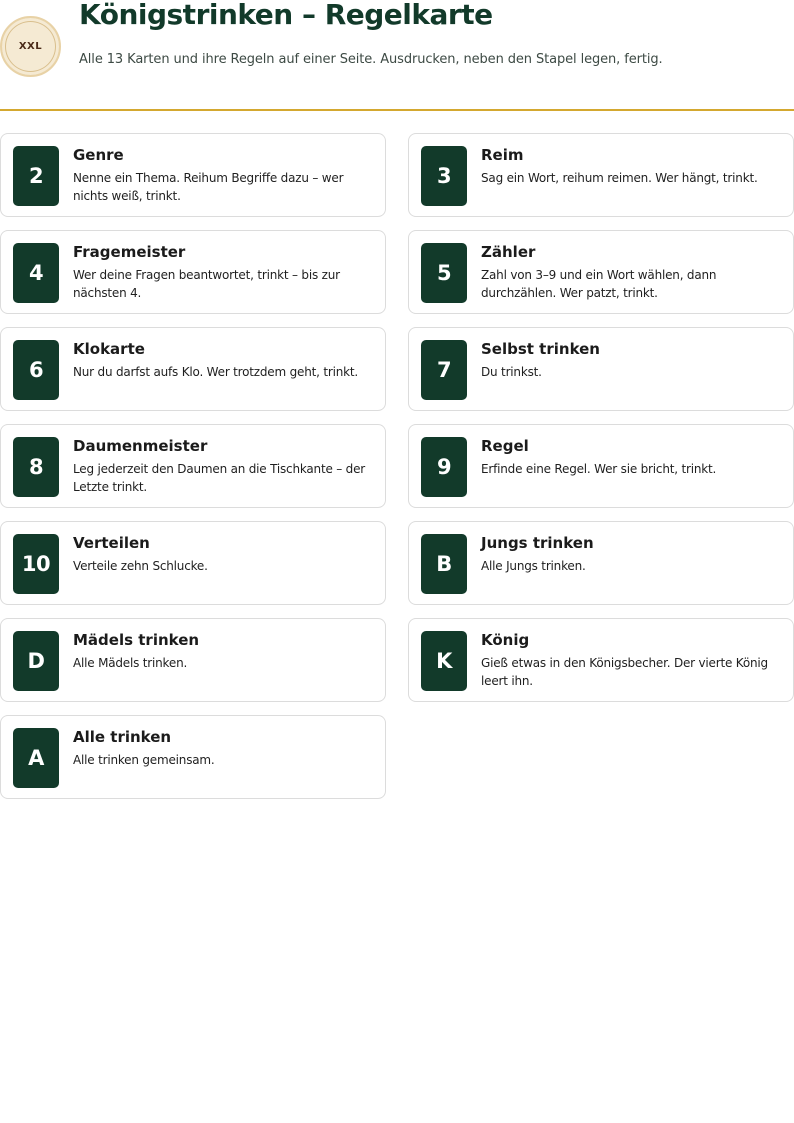 The height and width of the screenshot is (1123, 794). I want to click on brand-logo: XXL, so click(30, 46).